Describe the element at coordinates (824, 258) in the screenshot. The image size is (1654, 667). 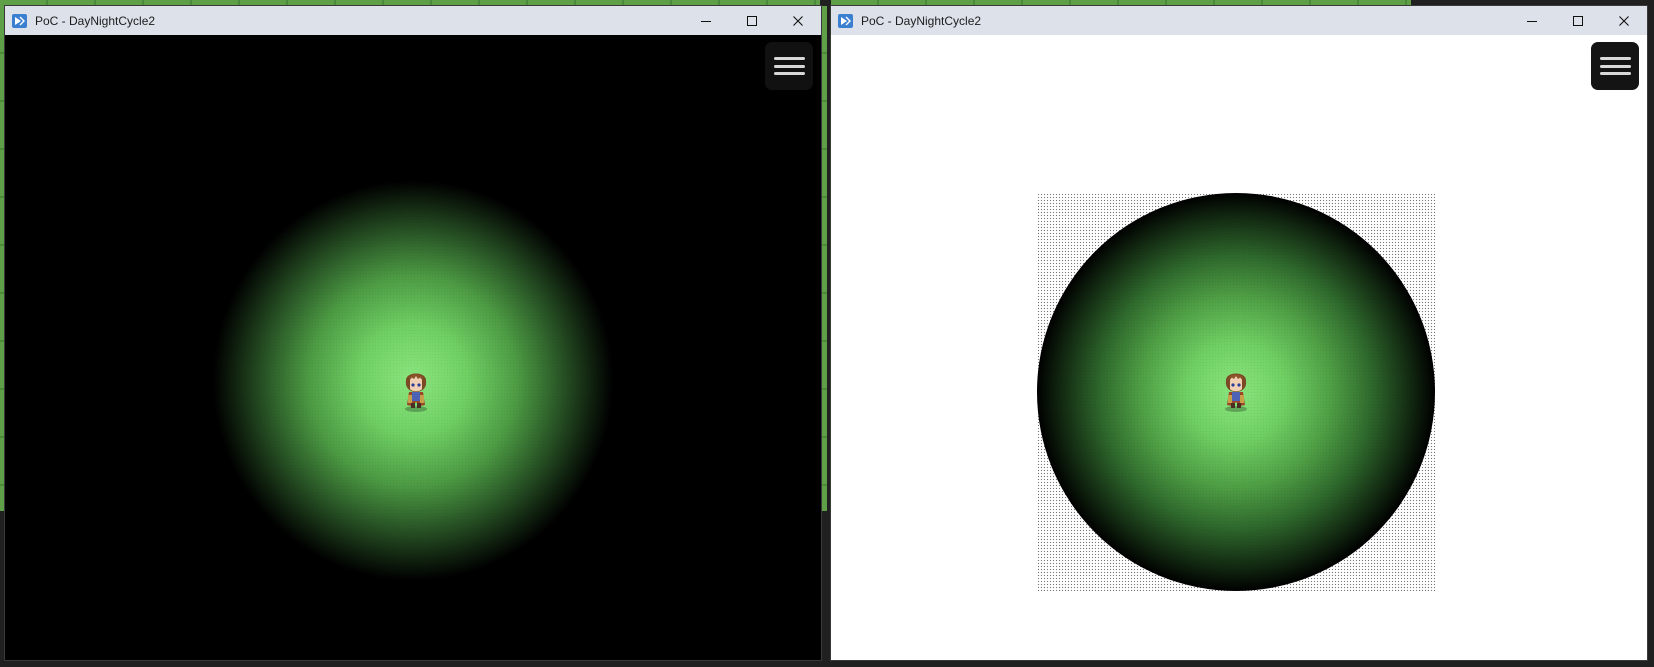
I see `background-grass-edge` at that location.